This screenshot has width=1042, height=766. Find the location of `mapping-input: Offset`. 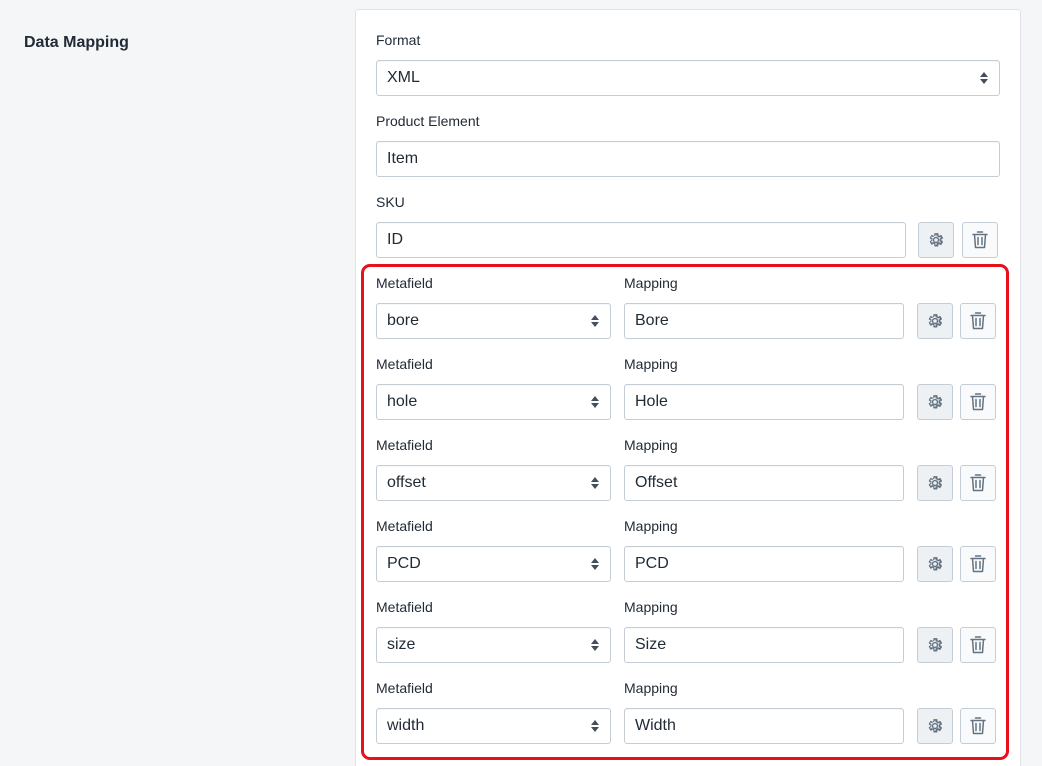

mapping-input: Offset is located at coordinates (764, 483).